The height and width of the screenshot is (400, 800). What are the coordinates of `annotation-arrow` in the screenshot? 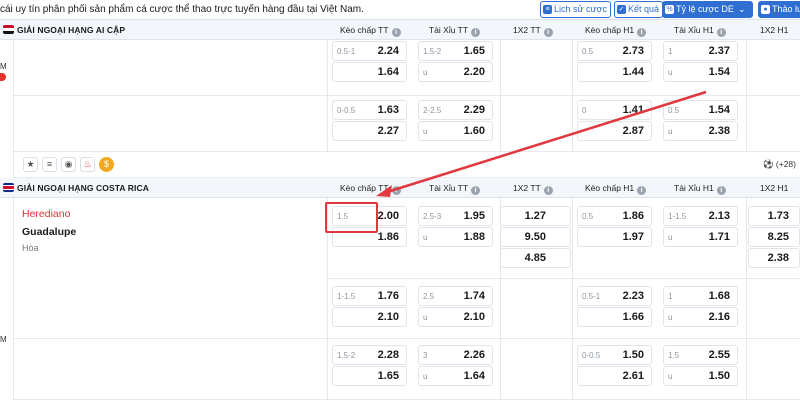 It's located at (541, 143).